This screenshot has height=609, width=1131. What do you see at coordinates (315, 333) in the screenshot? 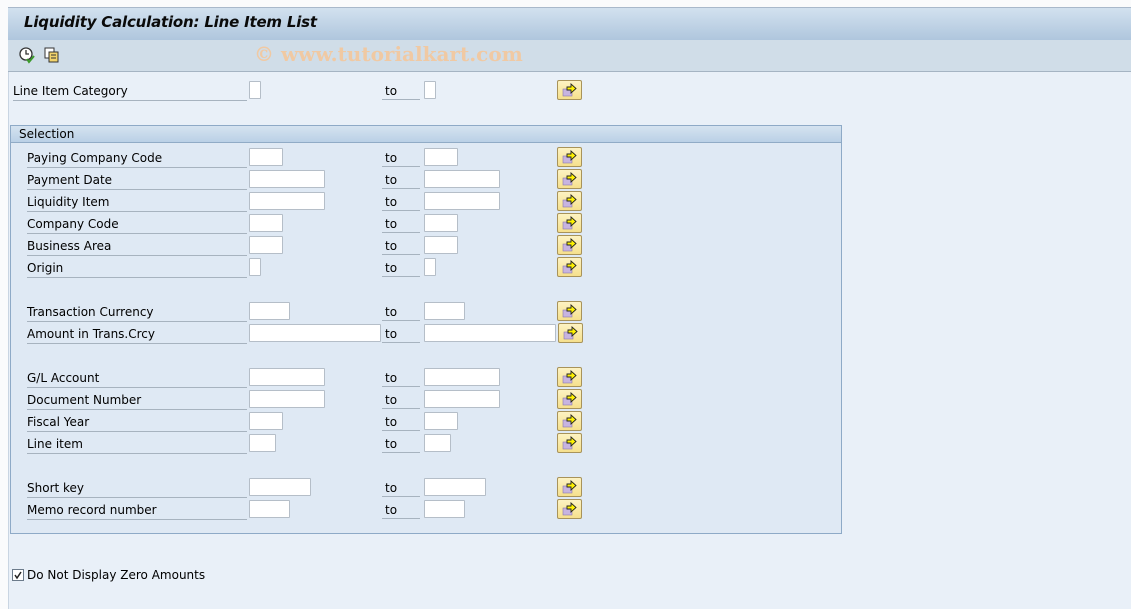
I see `amount-in-trans-crcy-from-input` at bounding box center [315, 333].